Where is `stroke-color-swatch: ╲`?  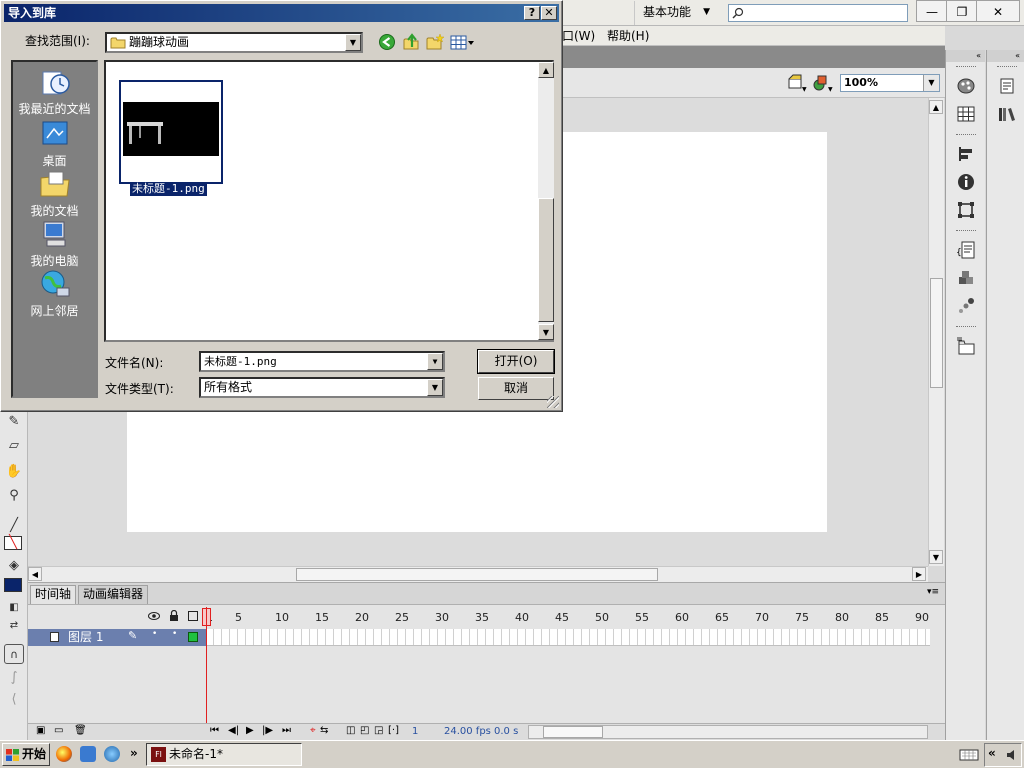
stroke-color-swatch: ╲ is located at coordinates (13, 543).